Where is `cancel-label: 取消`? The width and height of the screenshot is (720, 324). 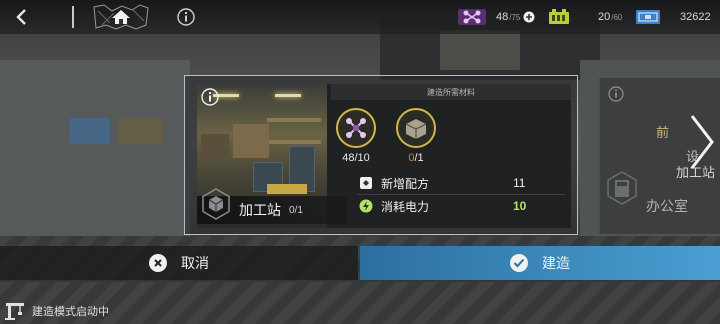 cancel-label: 取消 is located at coordinates (195, 263).